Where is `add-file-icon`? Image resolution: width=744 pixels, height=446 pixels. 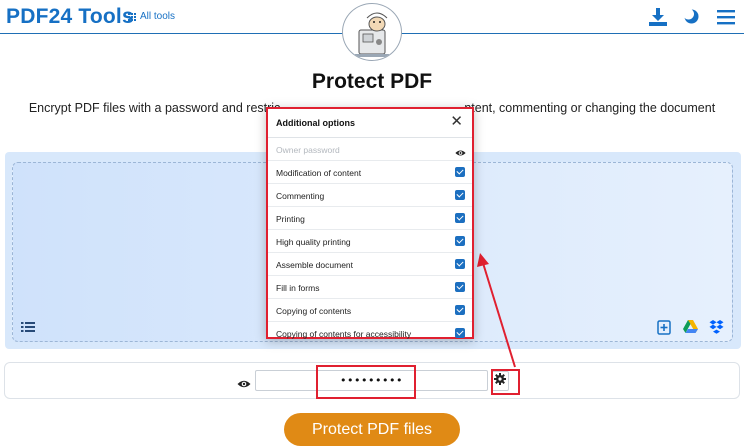 add-file-icon is located at coordinates (664, 330).